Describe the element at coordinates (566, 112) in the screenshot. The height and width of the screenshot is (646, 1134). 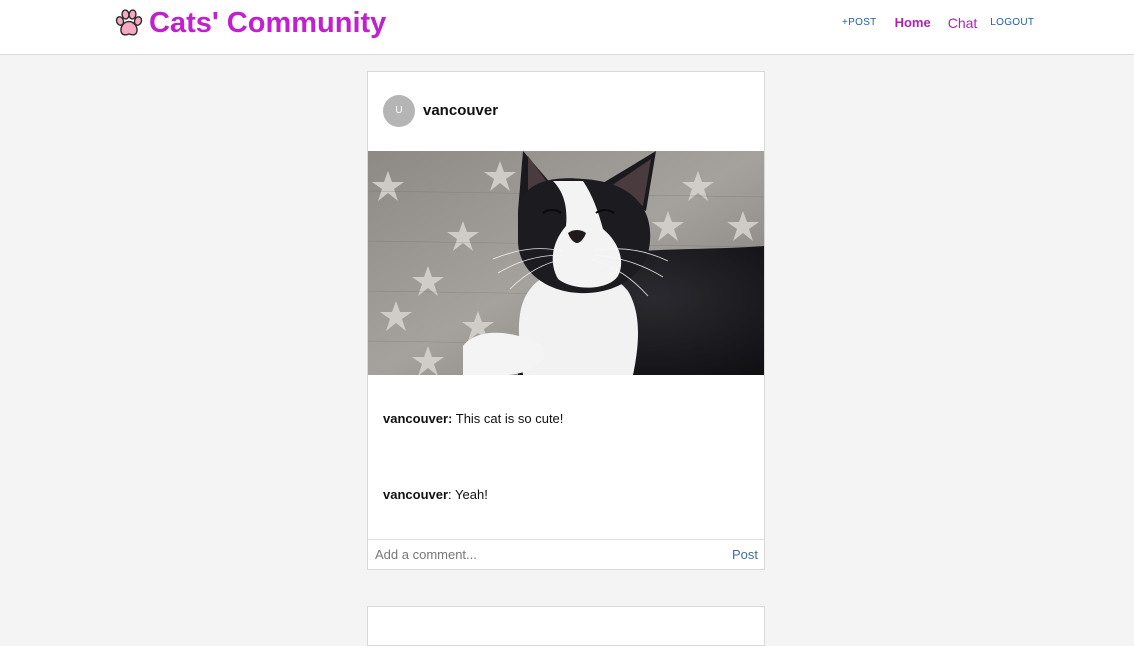
I see `post-header: U vancouver` at that location.